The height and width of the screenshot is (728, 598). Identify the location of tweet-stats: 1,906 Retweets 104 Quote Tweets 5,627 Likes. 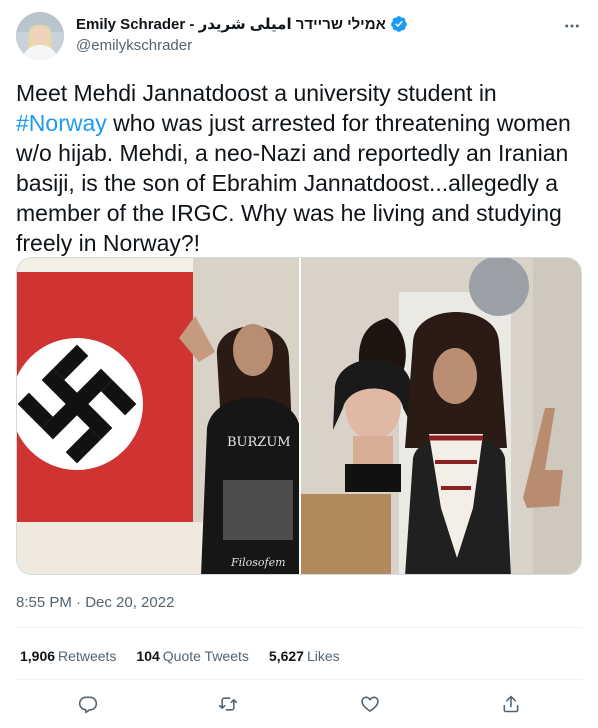
(190, 656).